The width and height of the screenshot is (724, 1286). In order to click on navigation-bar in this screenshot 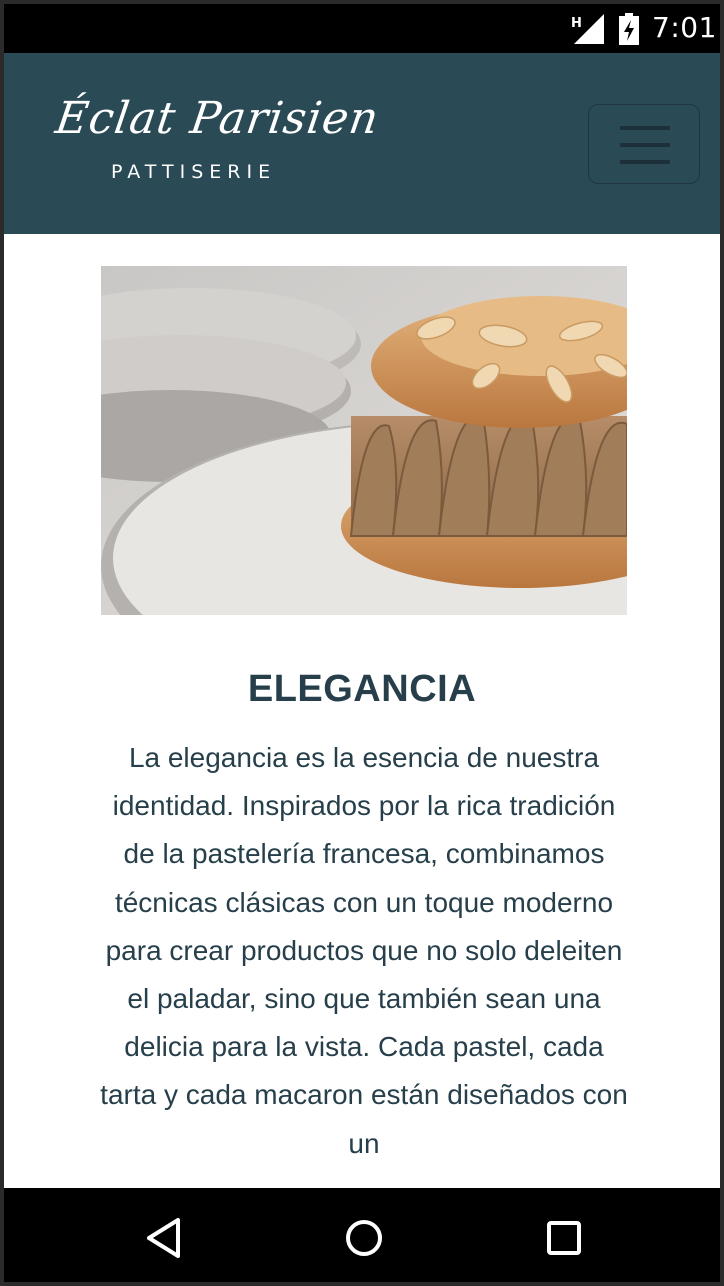, I will do `click(362, 1235)`.